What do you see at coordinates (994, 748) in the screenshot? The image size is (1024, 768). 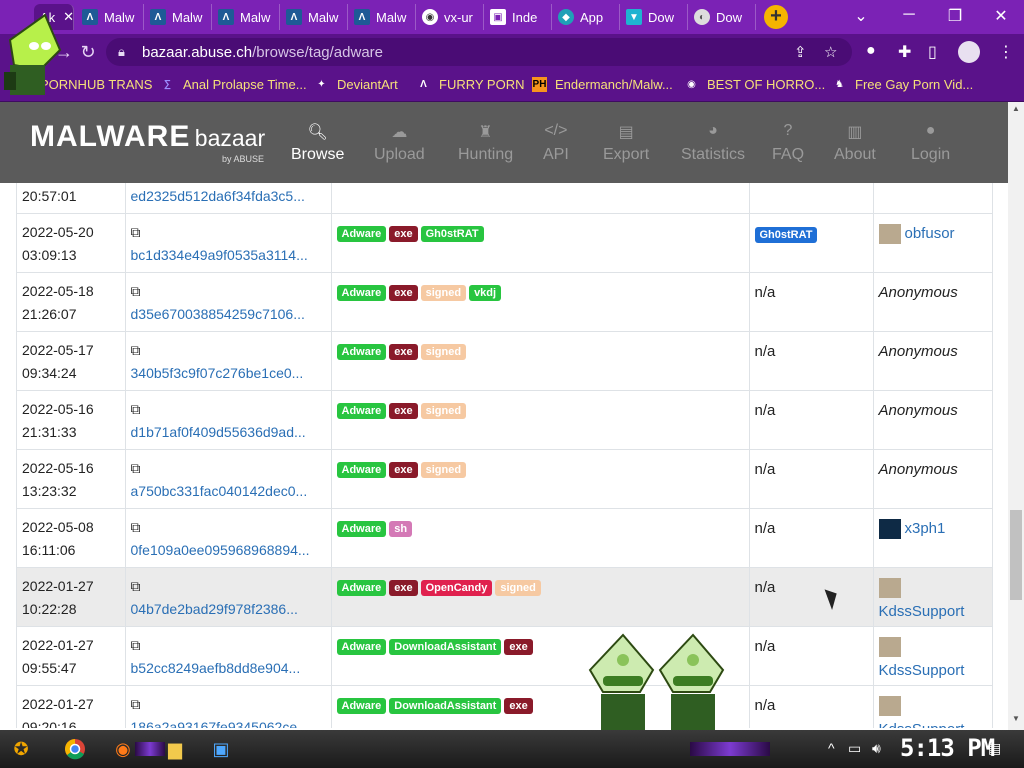 I see `notifications-icon: ▤` at bounding box center [994, 748].